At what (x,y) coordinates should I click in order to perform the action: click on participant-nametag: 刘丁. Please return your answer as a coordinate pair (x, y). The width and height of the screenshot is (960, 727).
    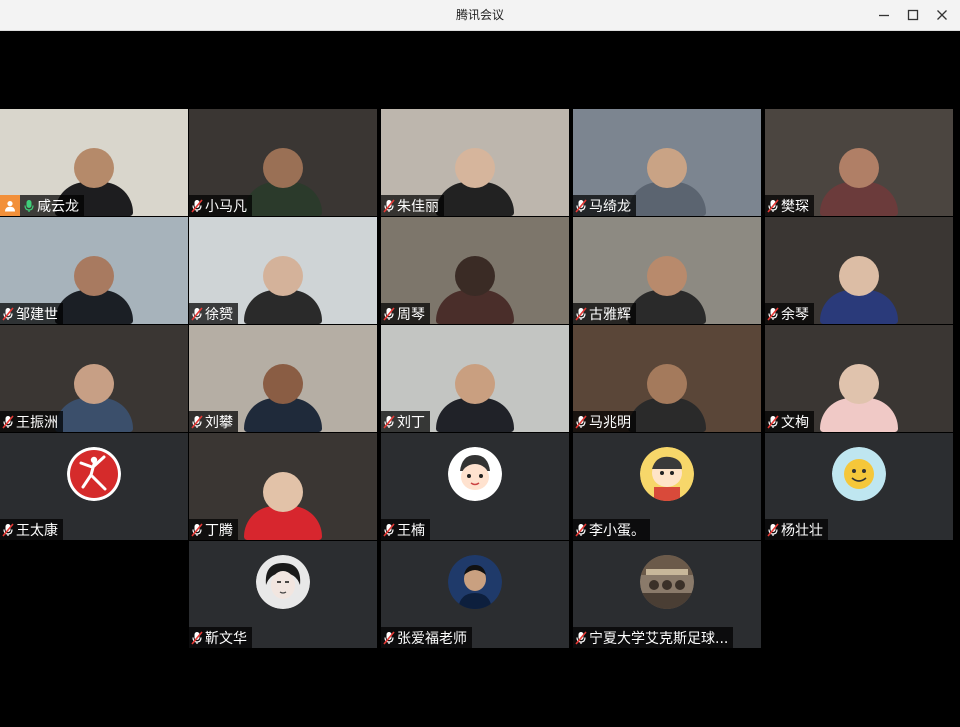
    Looking at the image, I should click on (405, 421).